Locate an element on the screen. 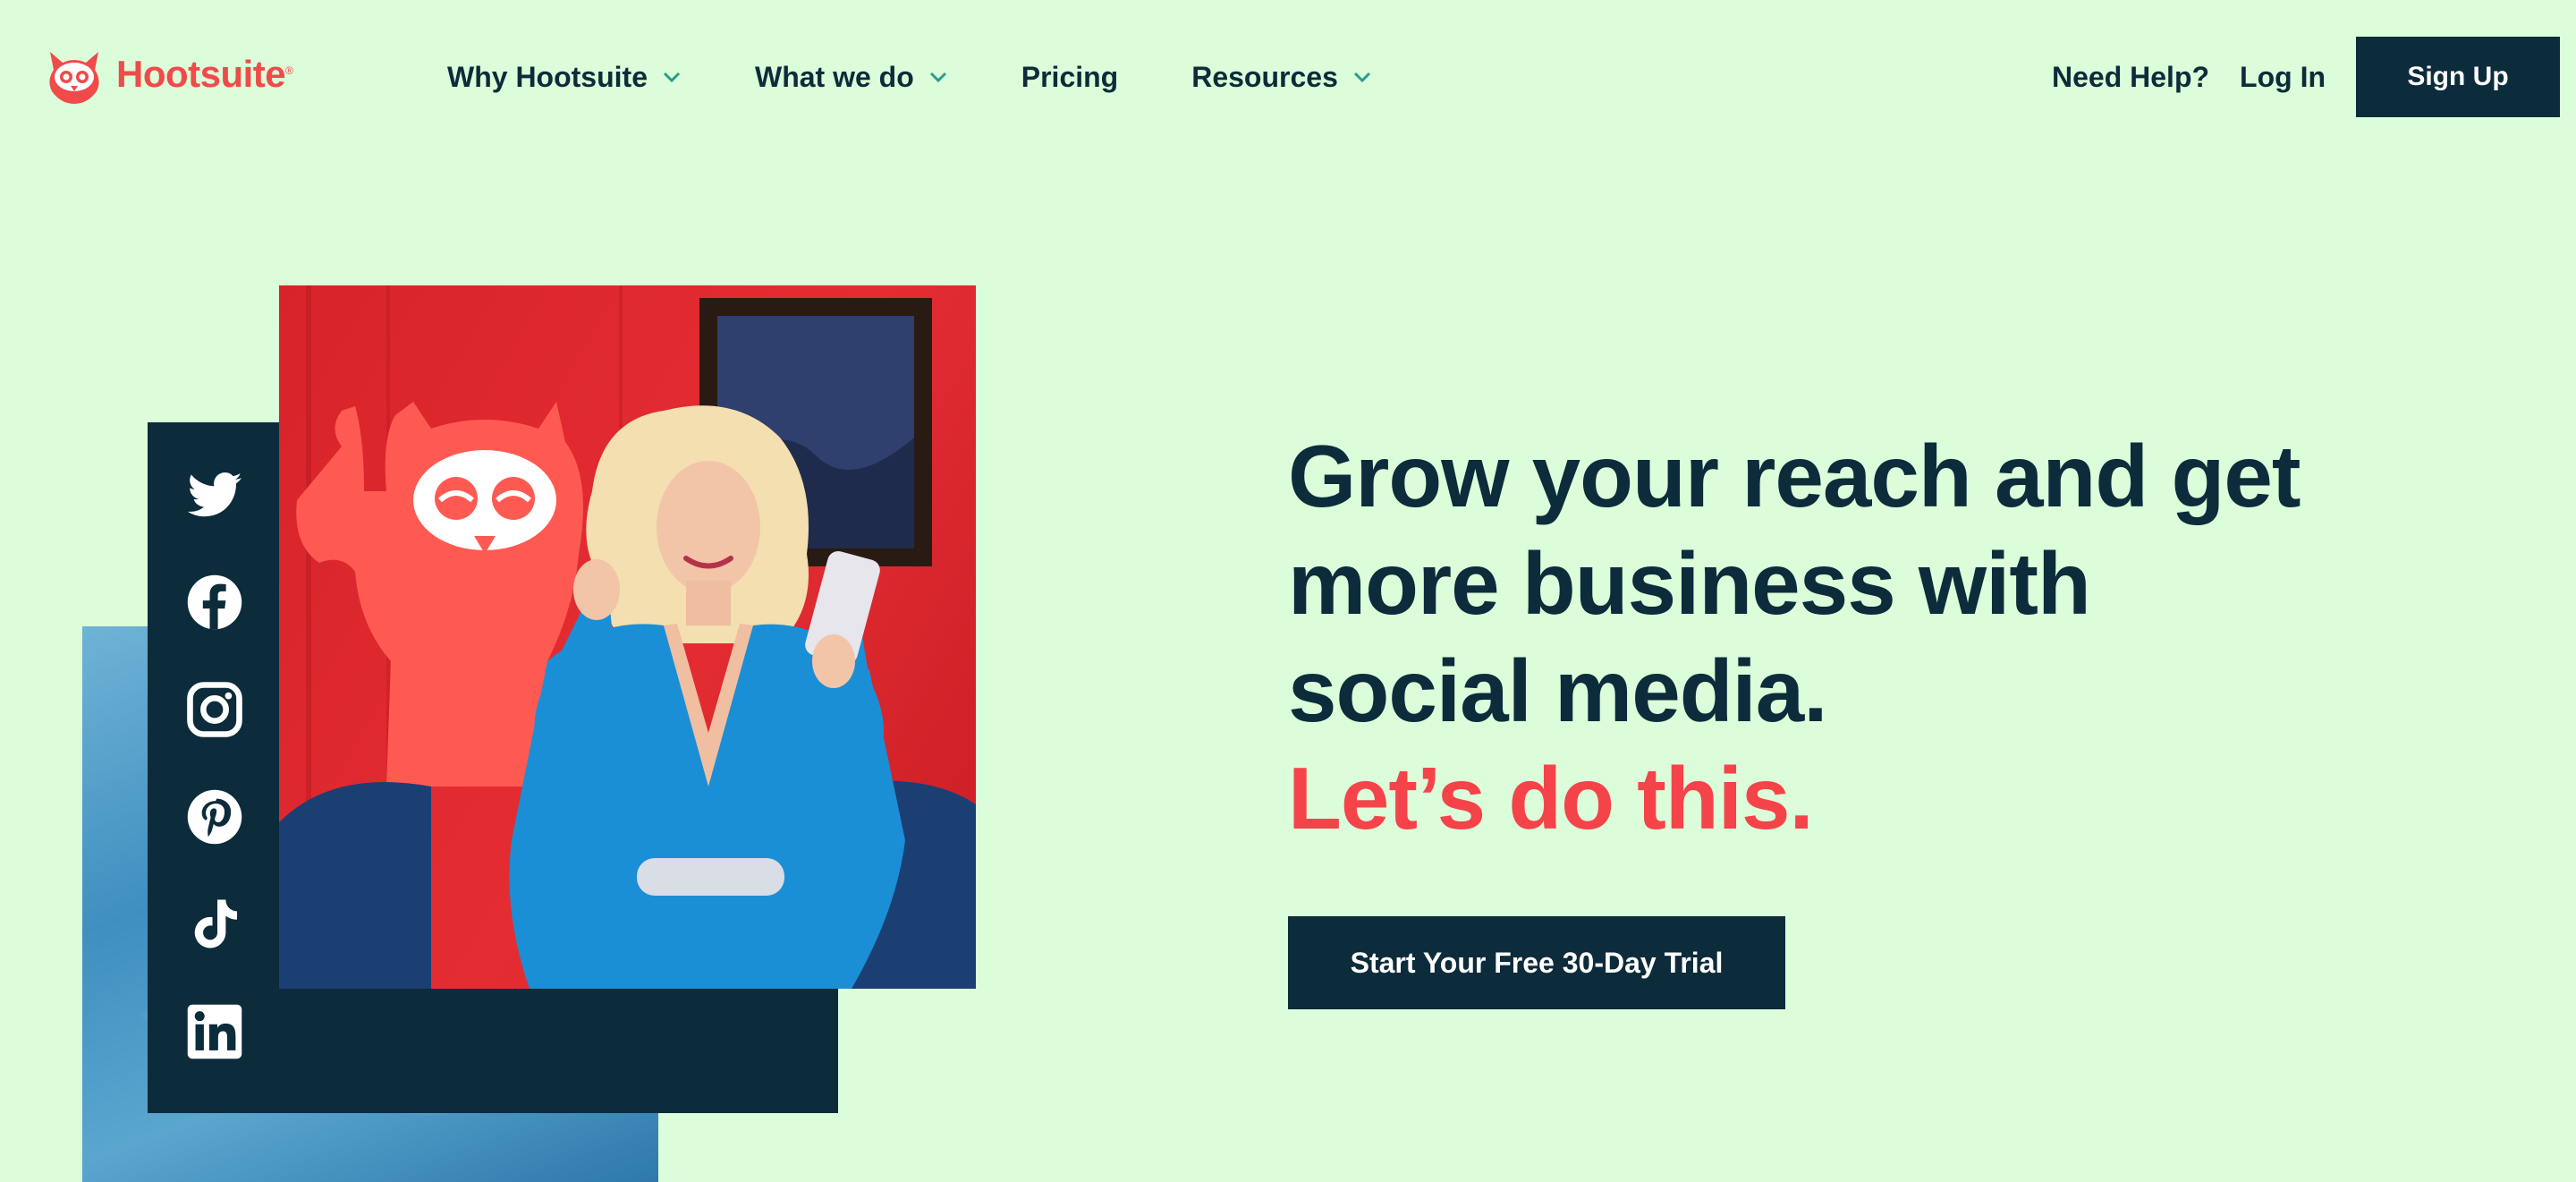  nav-item-resources: Resources is located at coordinates (1281, 77).